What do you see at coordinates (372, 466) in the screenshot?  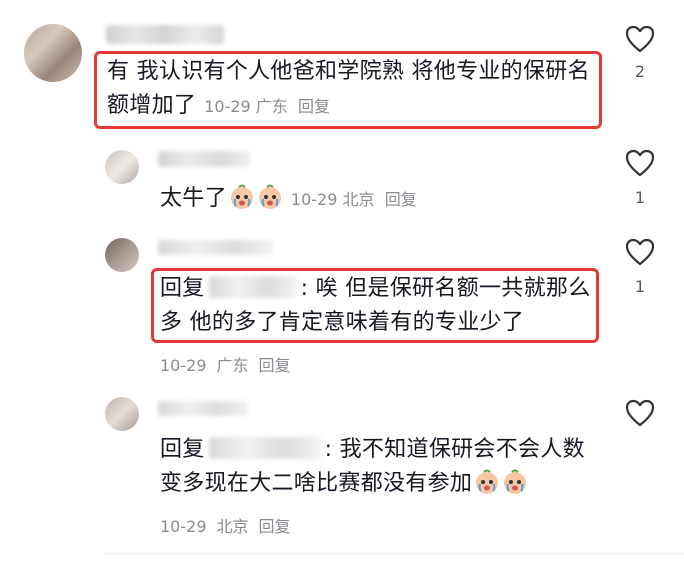 I see `comment-text: 回复: 我不知道保研会不会人数变多现在大二啥比赛都没有参加` at bounding box center [372, 466].